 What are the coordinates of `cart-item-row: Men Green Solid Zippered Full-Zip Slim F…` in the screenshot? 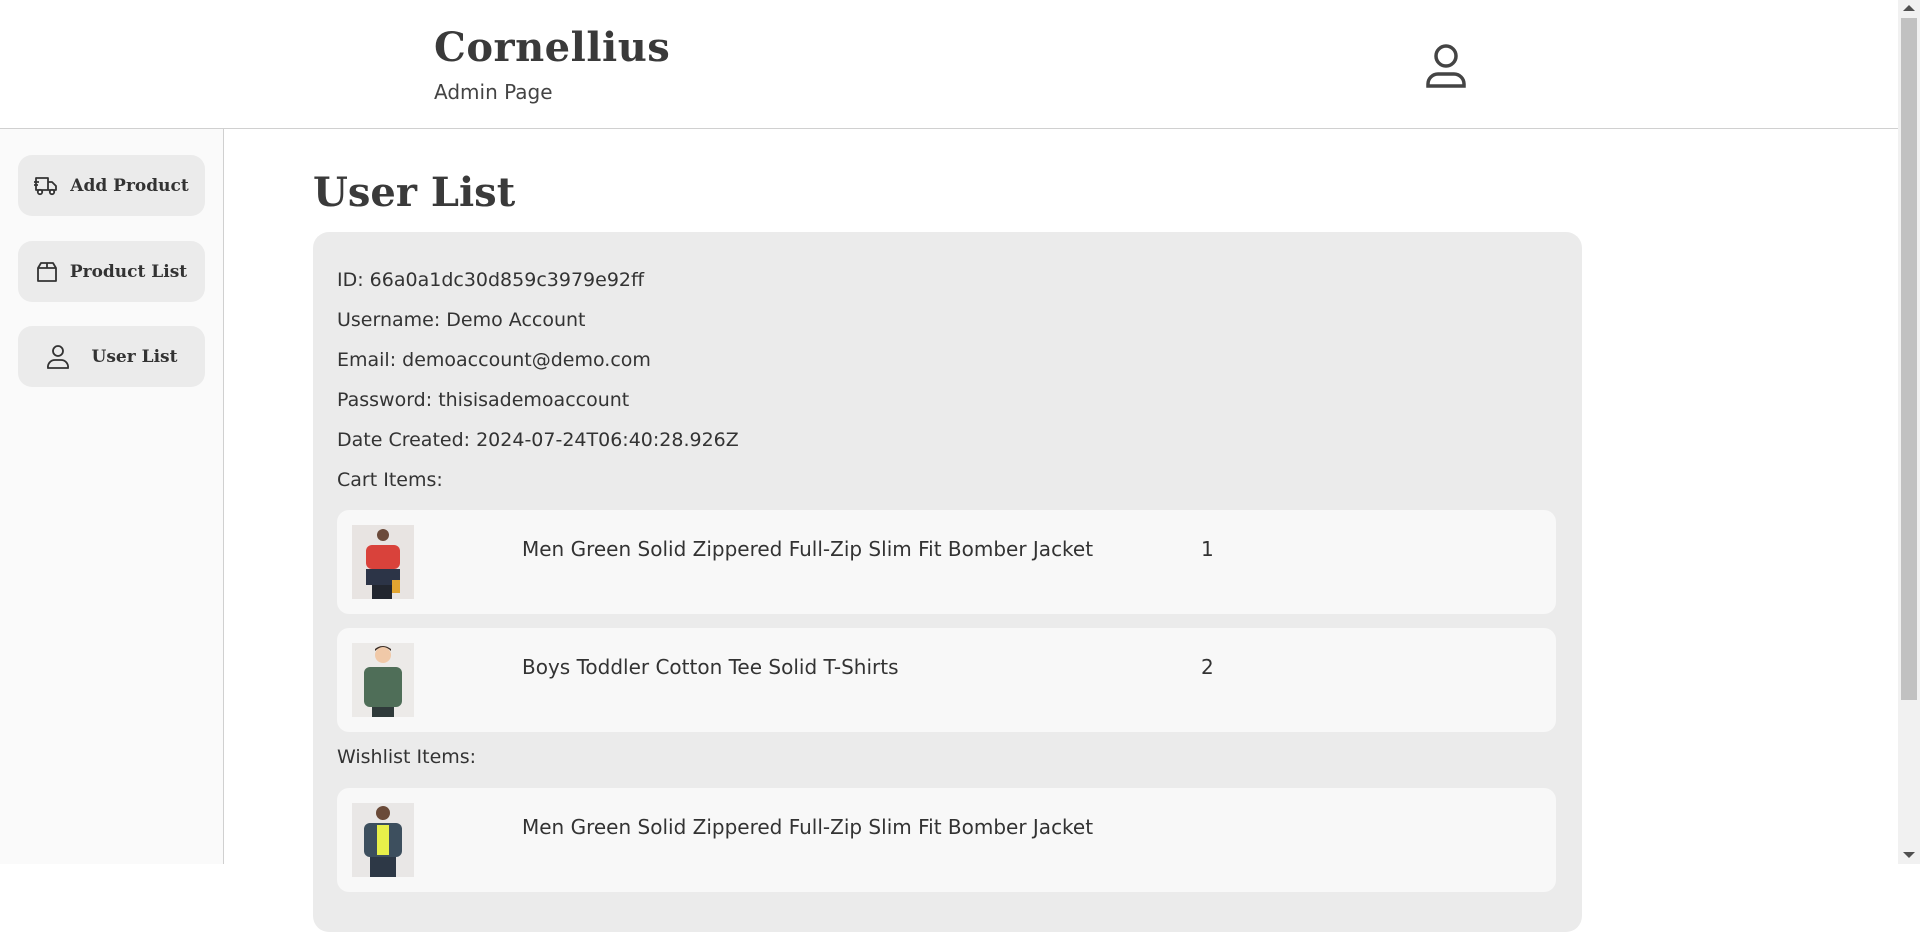 It's located at (946, 562).